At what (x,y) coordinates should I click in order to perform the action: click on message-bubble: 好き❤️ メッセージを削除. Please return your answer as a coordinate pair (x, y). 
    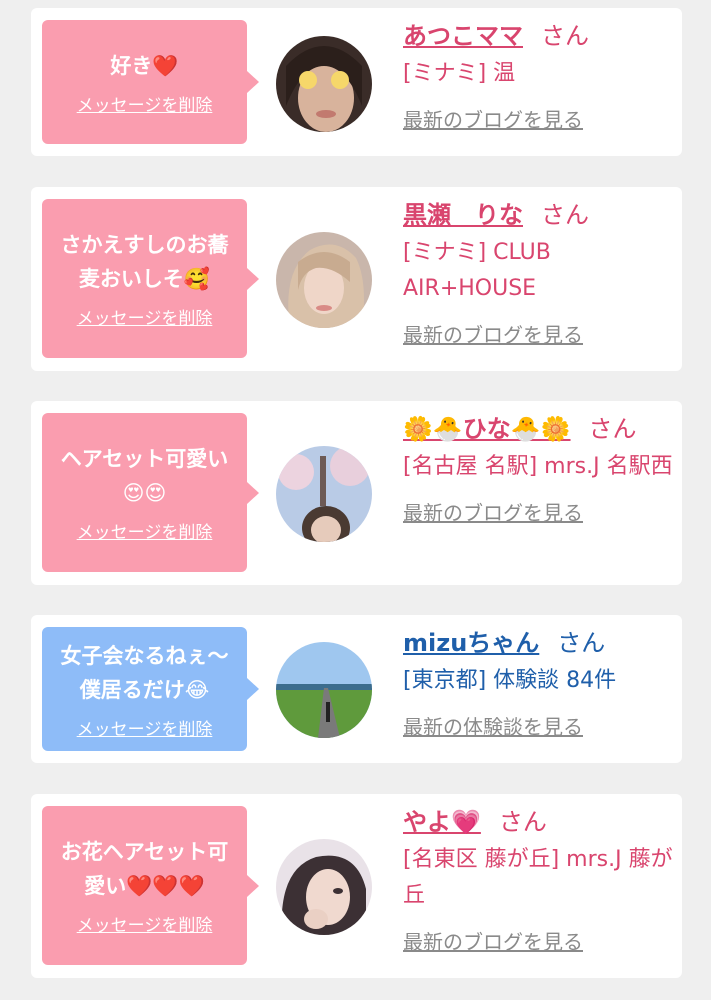
    Looking at the image, I should click on (150, 82).